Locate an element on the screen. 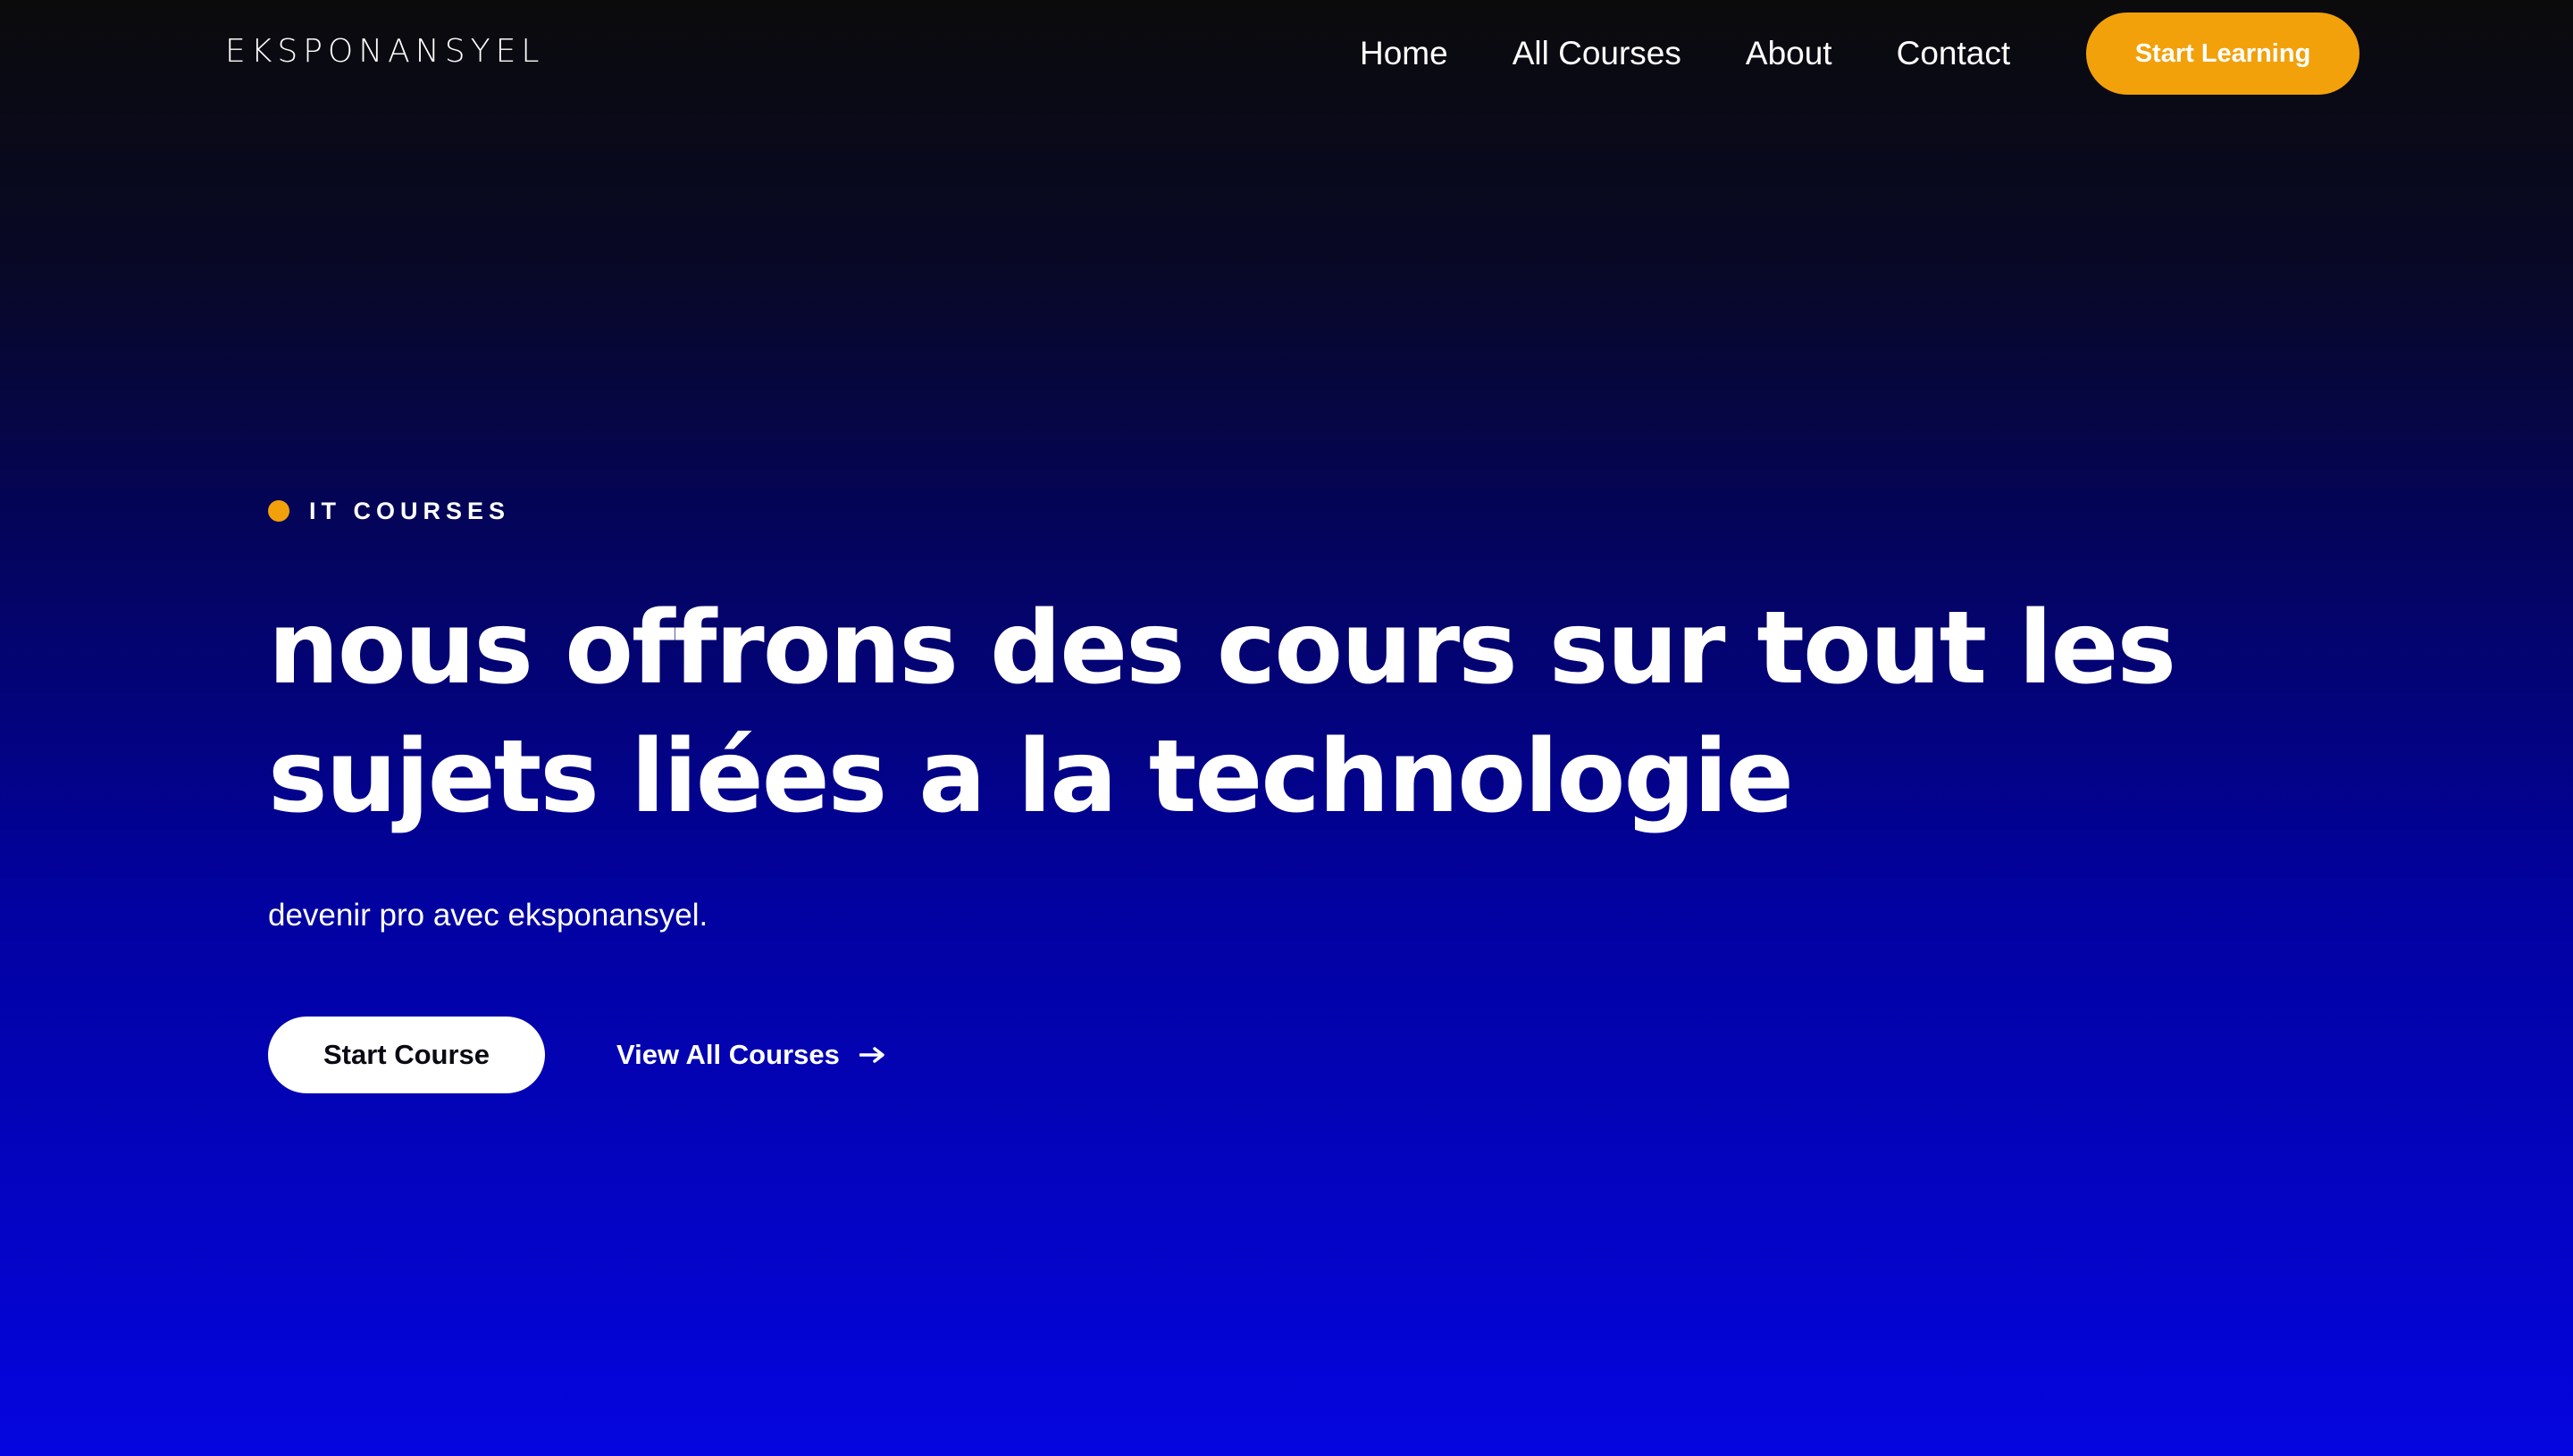 The image size is (2573, 1456). site-logo: EKSPONANSYEL is located at coordinates (384, 52).